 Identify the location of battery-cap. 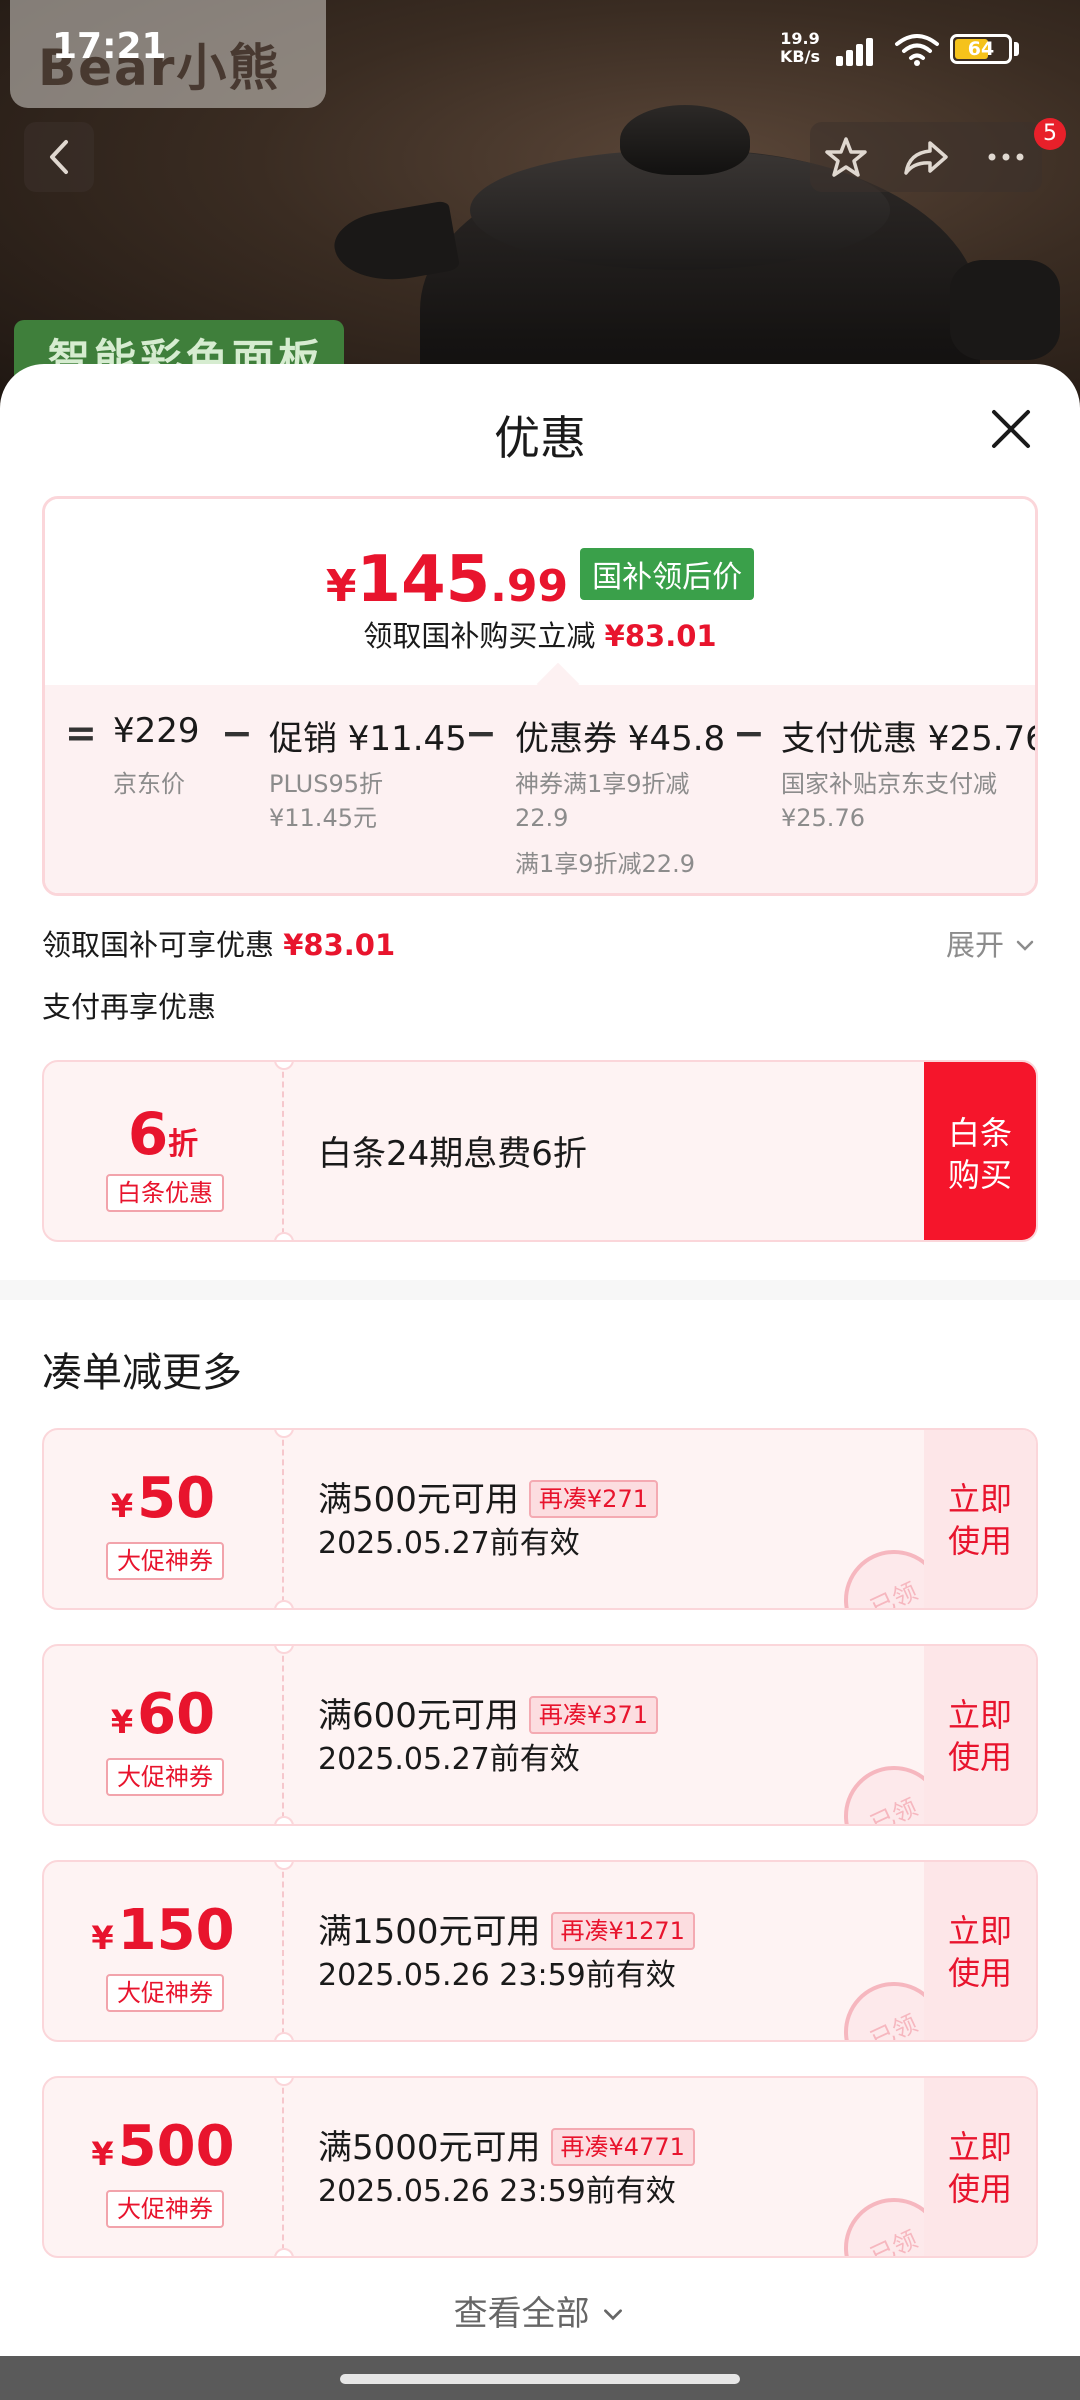
(1016, 49).